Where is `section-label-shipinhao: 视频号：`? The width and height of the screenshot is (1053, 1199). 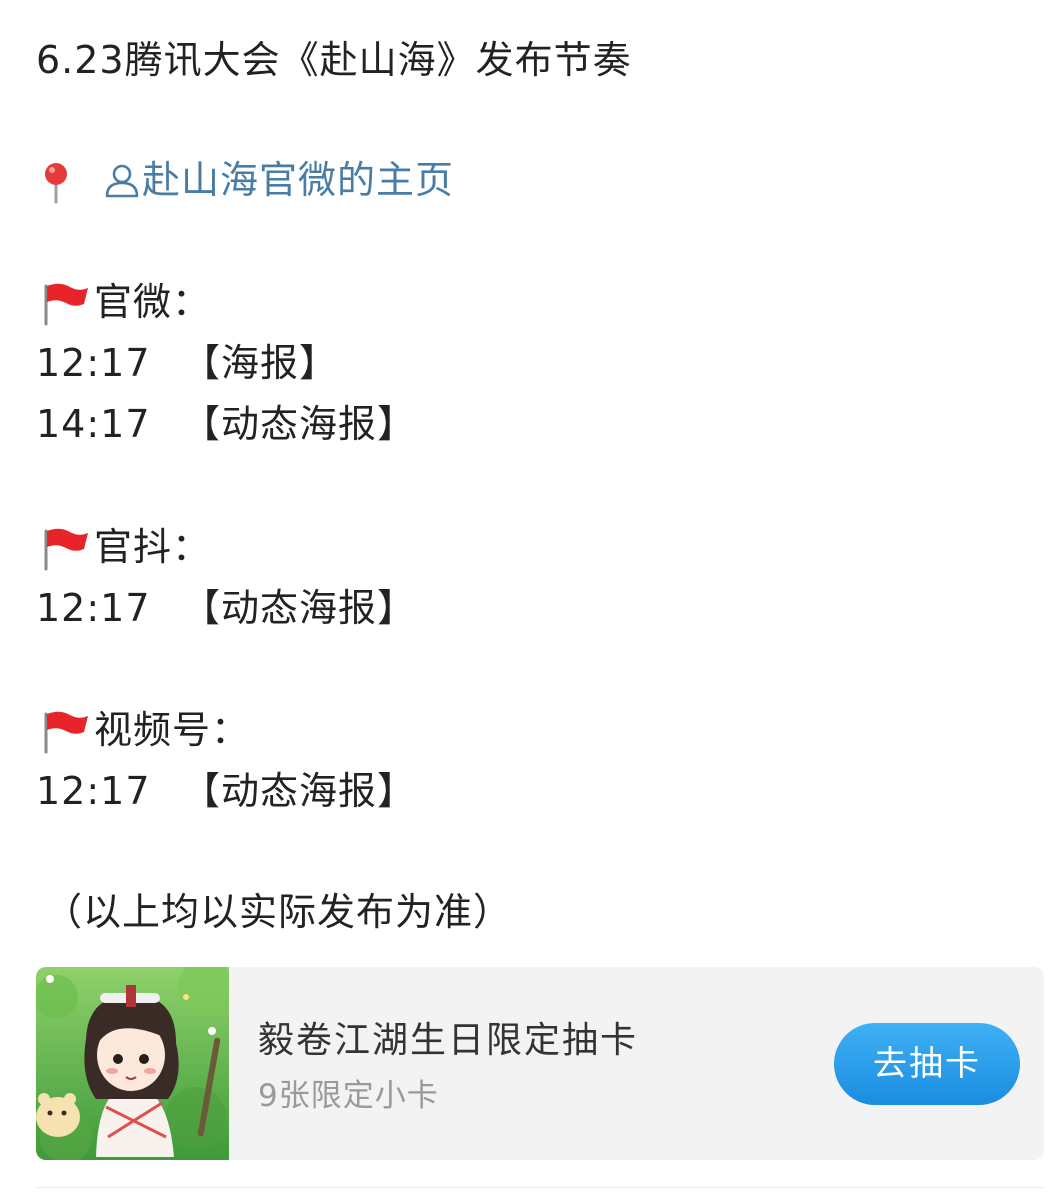 section-label-shipinhao: 视频号： is located at coordinates (144, 730).